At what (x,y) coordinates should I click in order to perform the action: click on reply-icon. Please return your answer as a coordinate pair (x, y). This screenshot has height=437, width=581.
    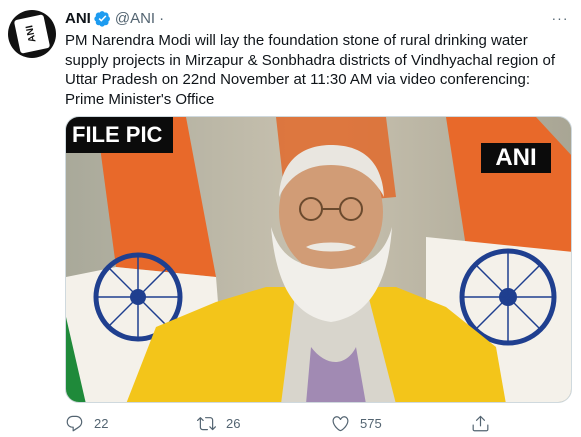
    Looking at the image, I should click on (74, 423).